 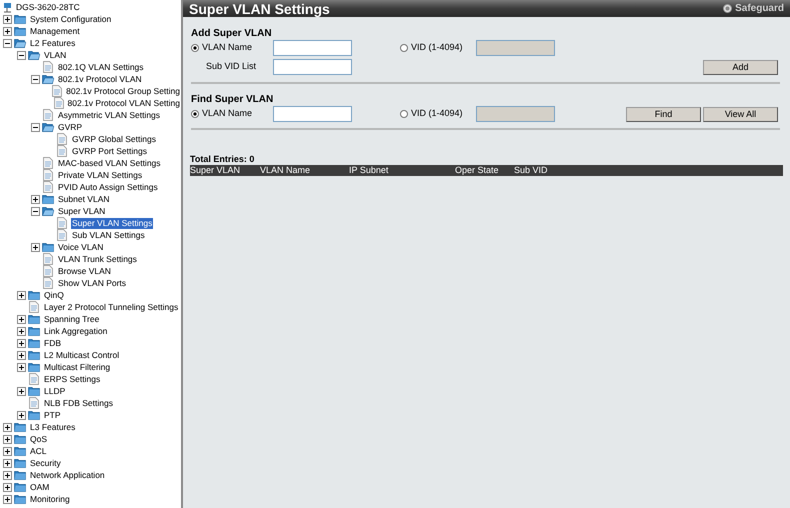 What do you see at coordinates (77, 367) in the screenshot?
I see `tree-item: Multicast Filtering` at bounding box center [77, 367].